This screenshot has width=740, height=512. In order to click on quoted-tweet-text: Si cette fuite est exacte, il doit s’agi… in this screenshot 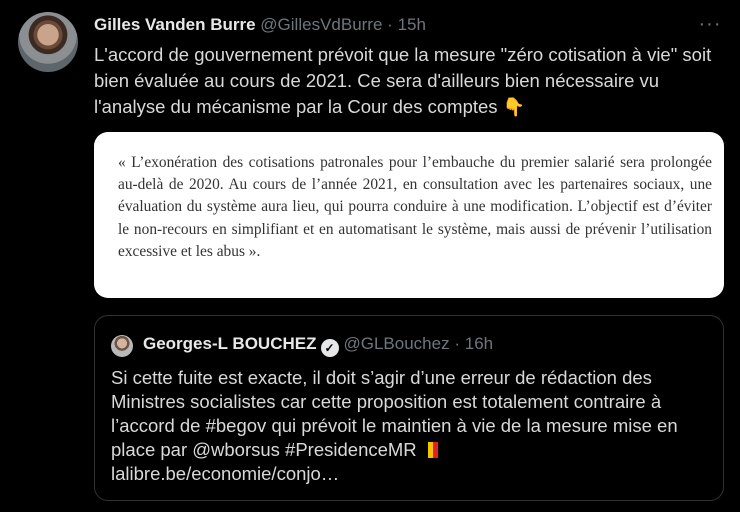, I will do `click(394, 413)`.